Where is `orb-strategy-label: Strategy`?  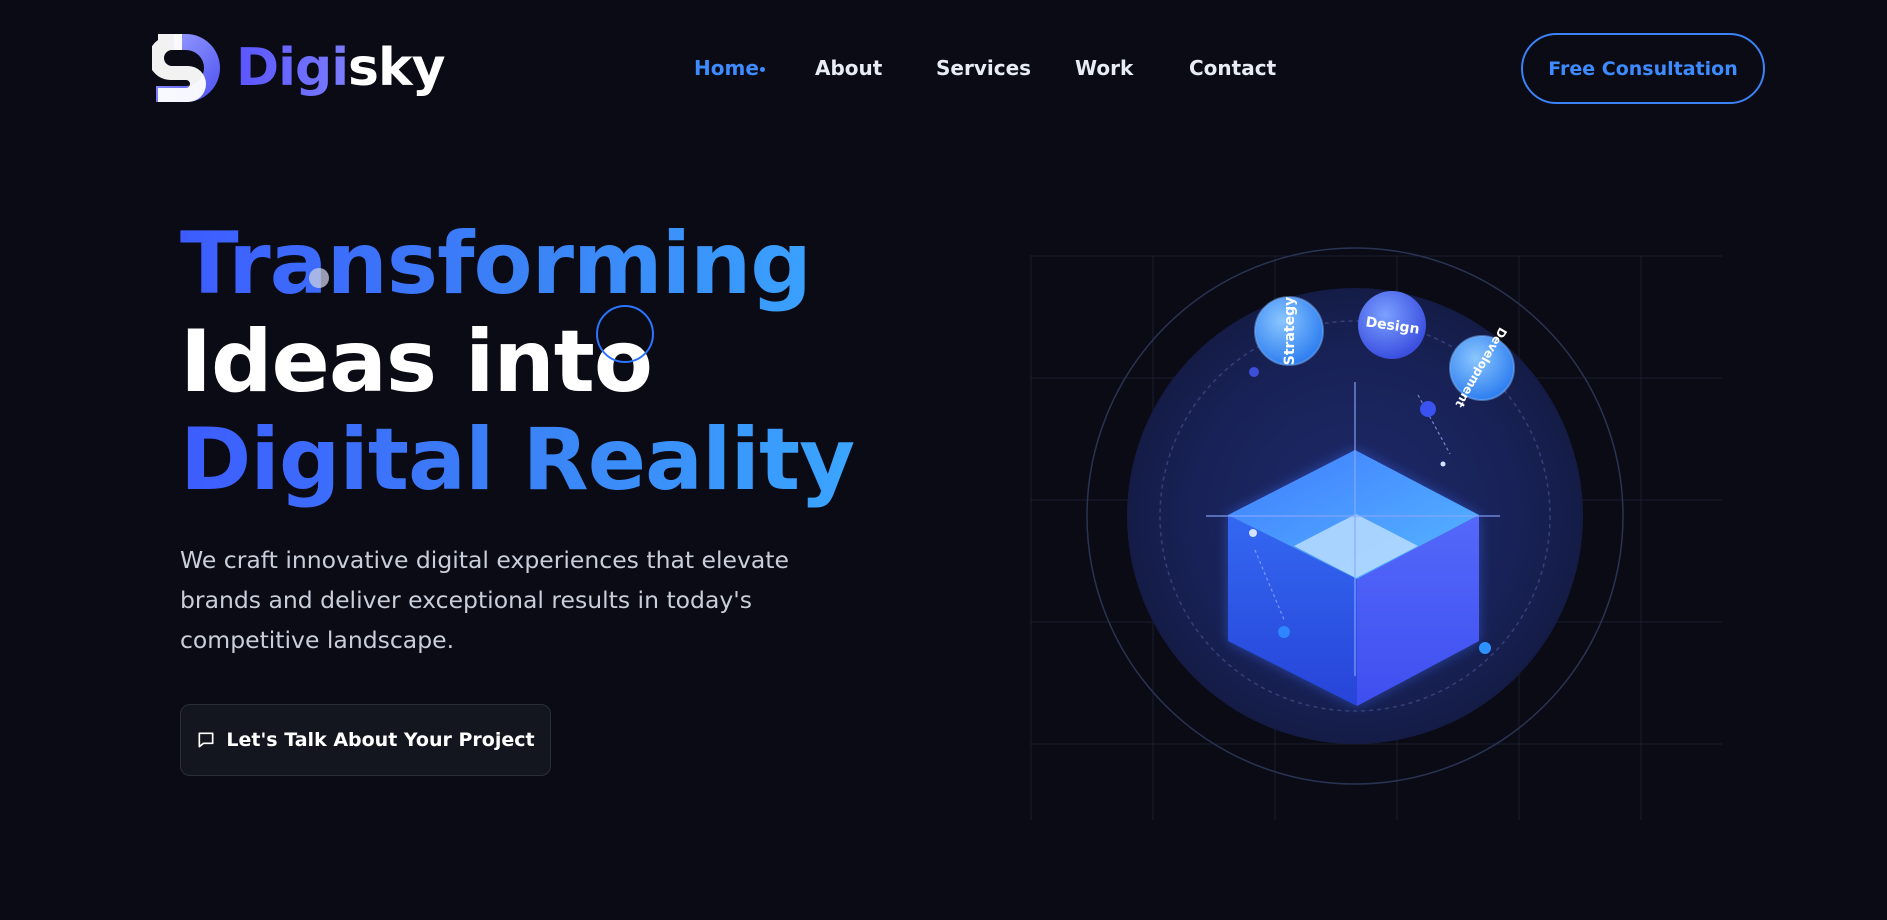
orb-strategy-label: Strategy is located at coordinates (1290, 331).